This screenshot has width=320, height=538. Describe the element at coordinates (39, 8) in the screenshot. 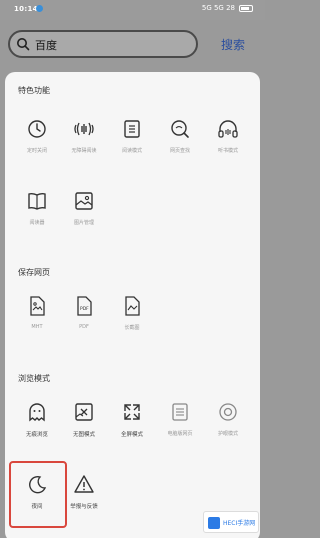

I see `notification-icon` at that location.